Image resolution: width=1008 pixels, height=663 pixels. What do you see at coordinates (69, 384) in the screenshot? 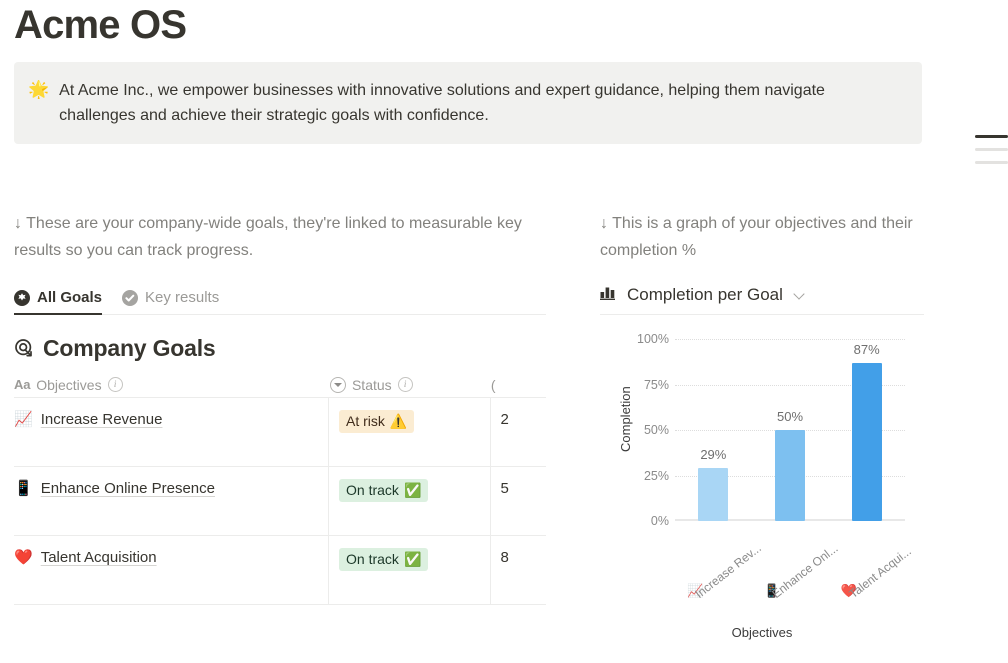
I see `column-header-objectives-label: Objectives` at bounding box center [69, 384].